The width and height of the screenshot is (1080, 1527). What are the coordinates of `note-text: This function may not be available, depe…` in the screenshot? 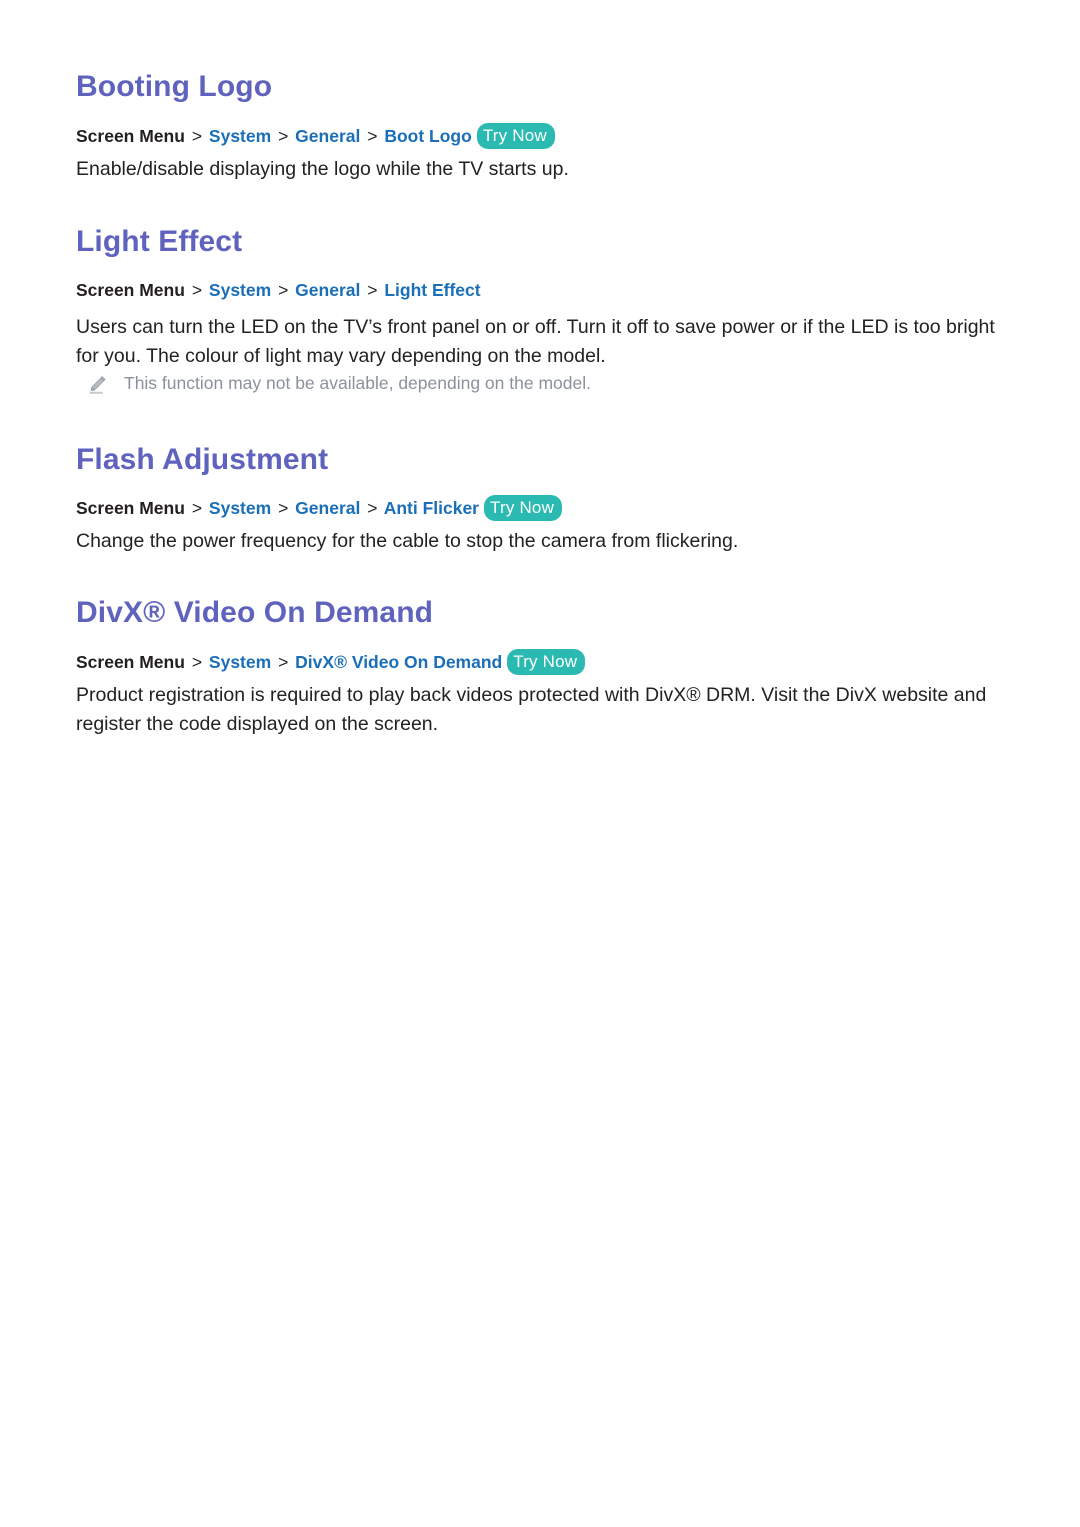 It's located at (357, 383).